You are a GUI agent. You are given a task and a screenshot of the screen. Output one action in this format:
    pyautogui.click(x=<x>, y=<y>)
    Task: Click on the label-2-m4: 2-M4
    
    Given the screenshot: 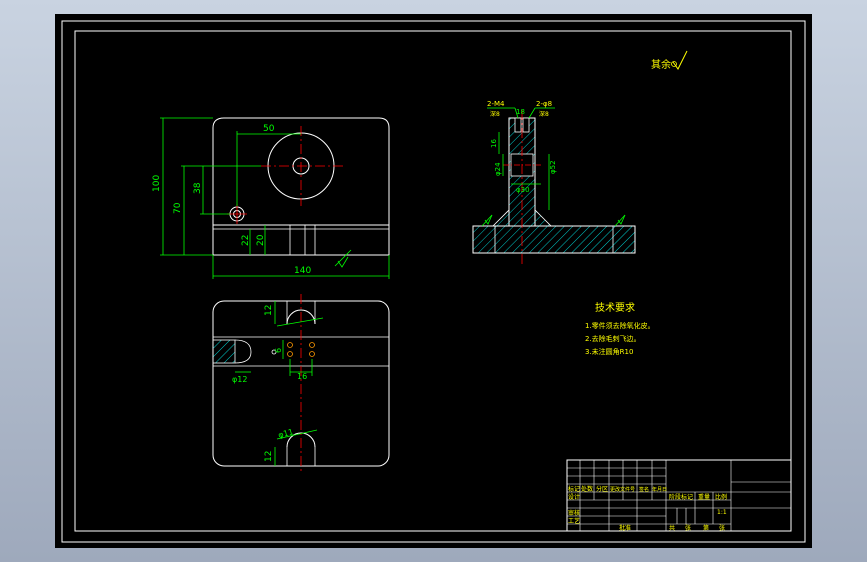 What is the action you would take?
    pyautogui.click(x=496, y=104)
    